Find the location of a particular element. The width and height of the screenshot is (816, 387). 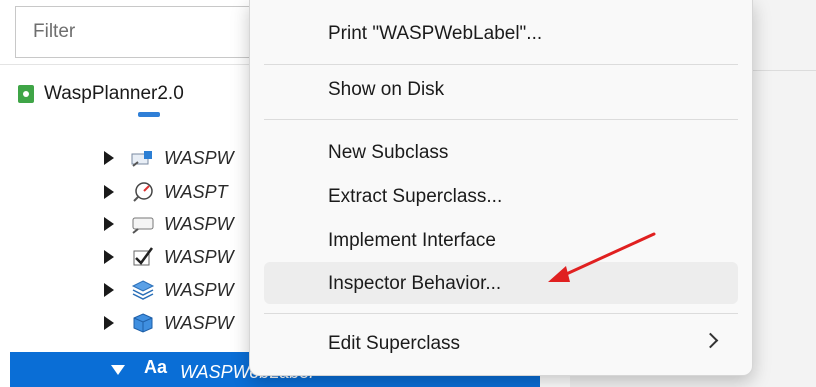

textfield-icon is located at coordinates (143, 224).